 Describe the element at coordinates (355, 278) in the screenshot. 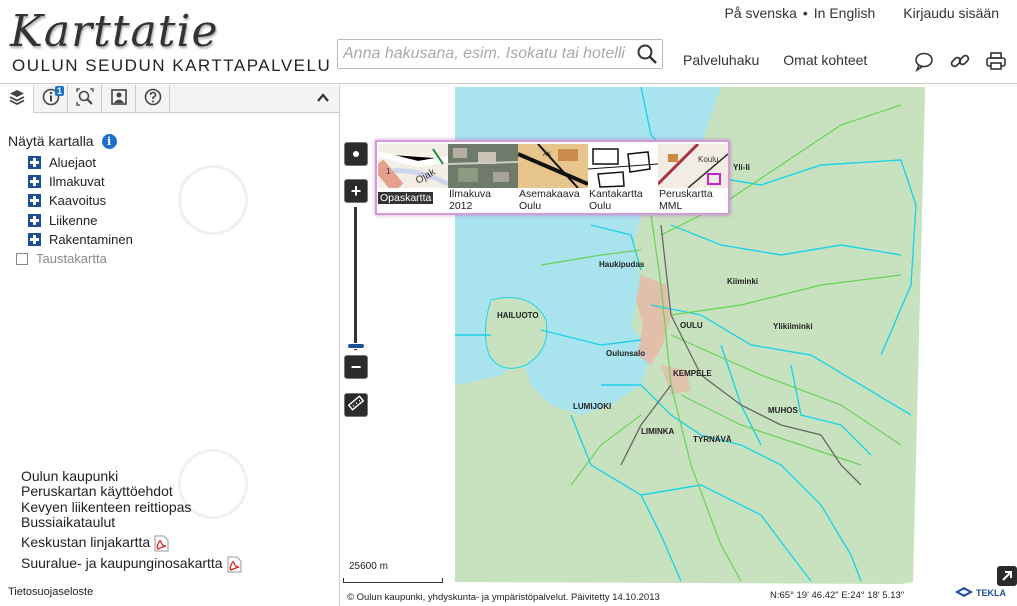

I see `zoom-slider` at that location.